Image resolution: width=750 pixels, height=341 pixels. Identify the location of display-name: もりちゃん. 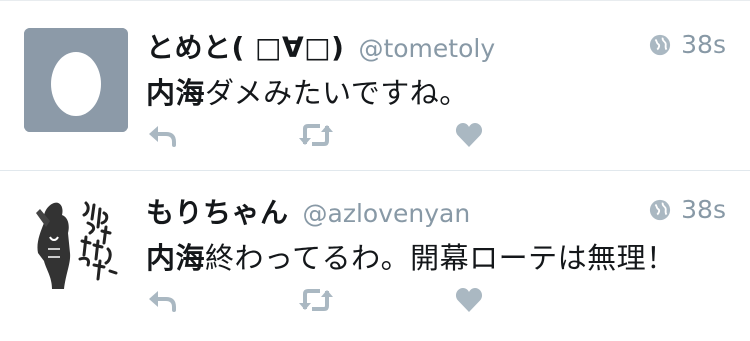
(217, 211).